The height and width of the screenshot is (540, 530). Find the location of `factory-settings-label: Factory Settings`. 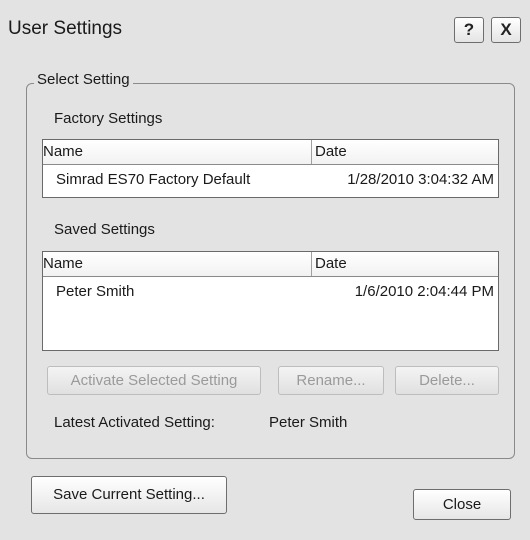

factory-settings-label: Factory Settings is located at coordinates (108, 118).